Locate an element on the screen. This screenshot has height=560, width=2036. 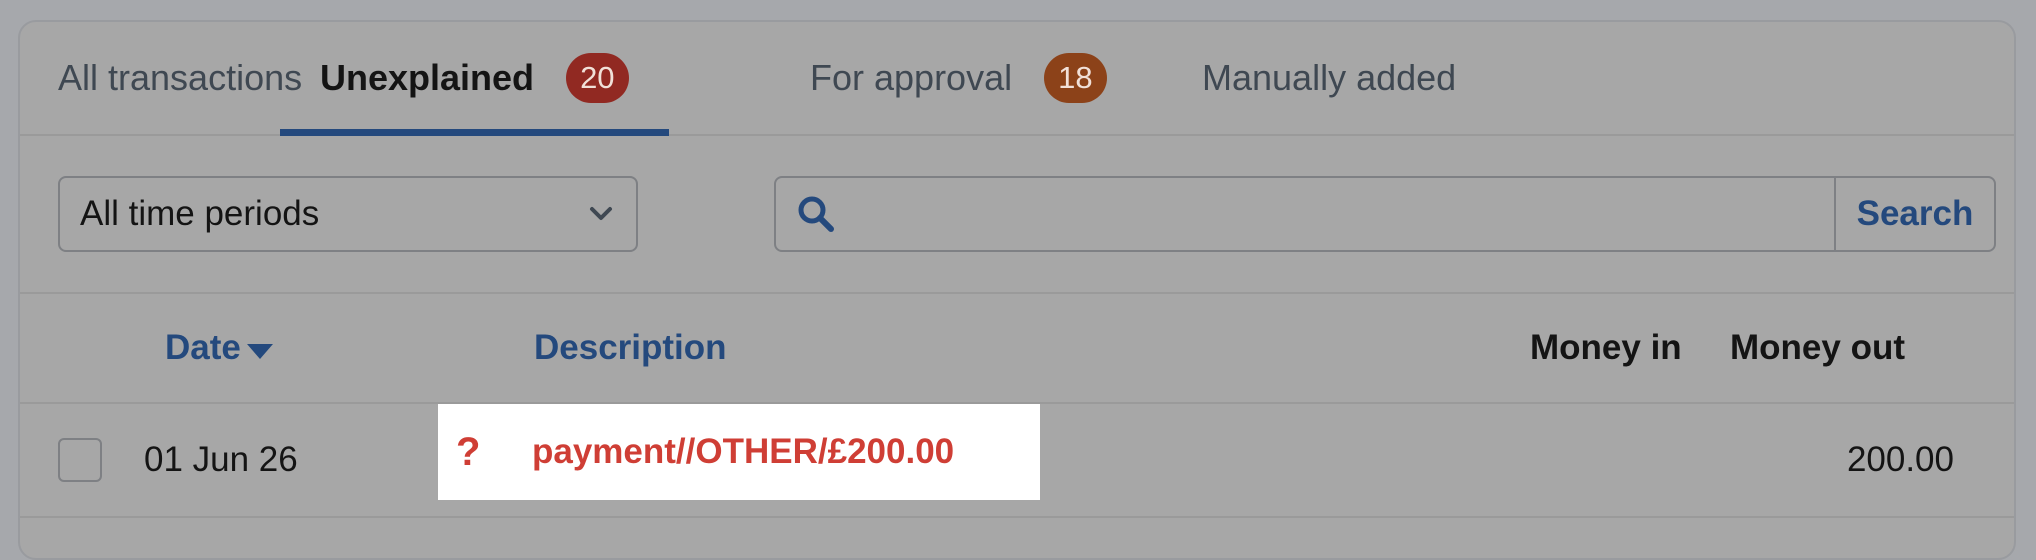
money-in-header-label: Money in is located at coordinates (1606, 347).